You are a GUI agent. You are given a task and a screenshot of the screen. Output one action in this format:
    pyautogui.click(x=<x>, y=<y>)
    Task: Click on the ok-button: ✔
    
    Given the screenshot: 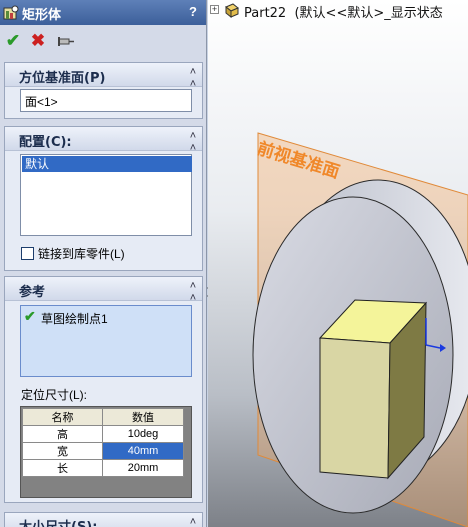 What is the action you would take?
    pyautogui.click(x=13, y=41)
    